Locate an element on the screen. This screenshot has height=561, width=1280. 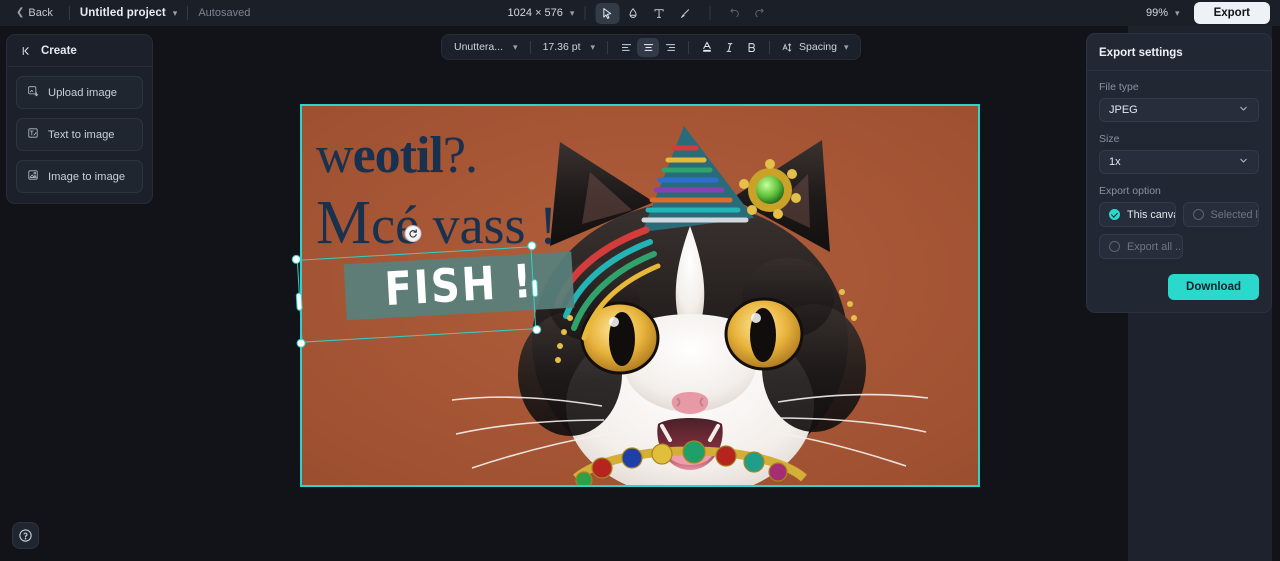
export-option-label-0: This canvas is located at coordinates (1151, 214).